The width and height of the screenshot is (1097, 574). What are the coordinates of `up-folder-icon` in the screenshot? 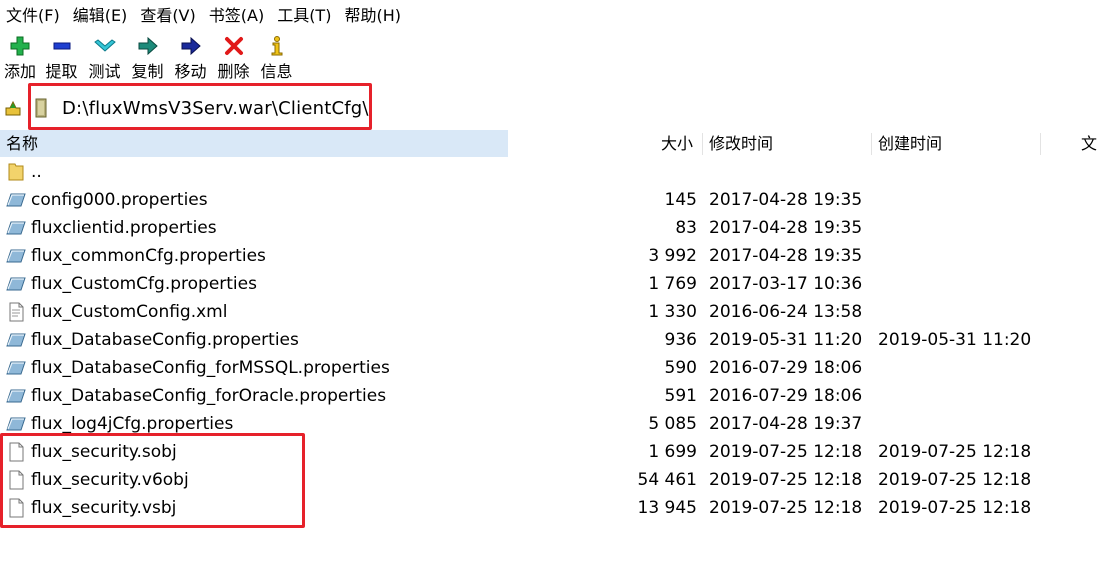 It's located at (13, 108).